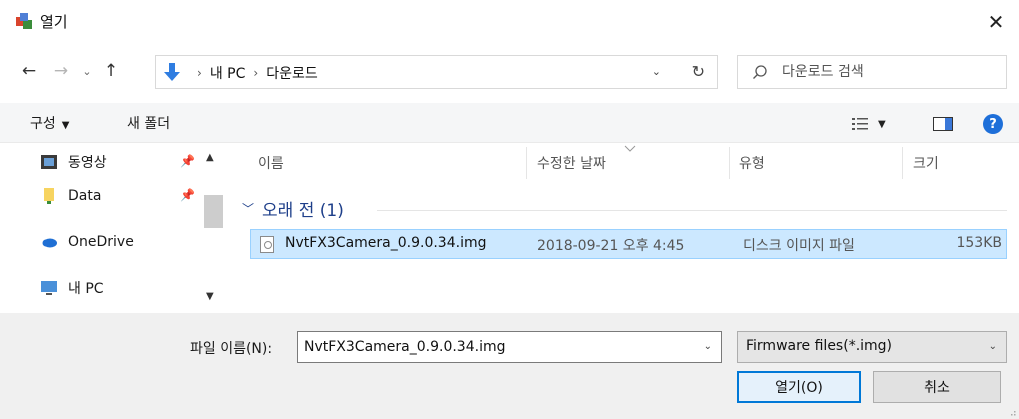 This screenshot has width=1019, height=419. I want to click on download-icon, so click(172, 72).